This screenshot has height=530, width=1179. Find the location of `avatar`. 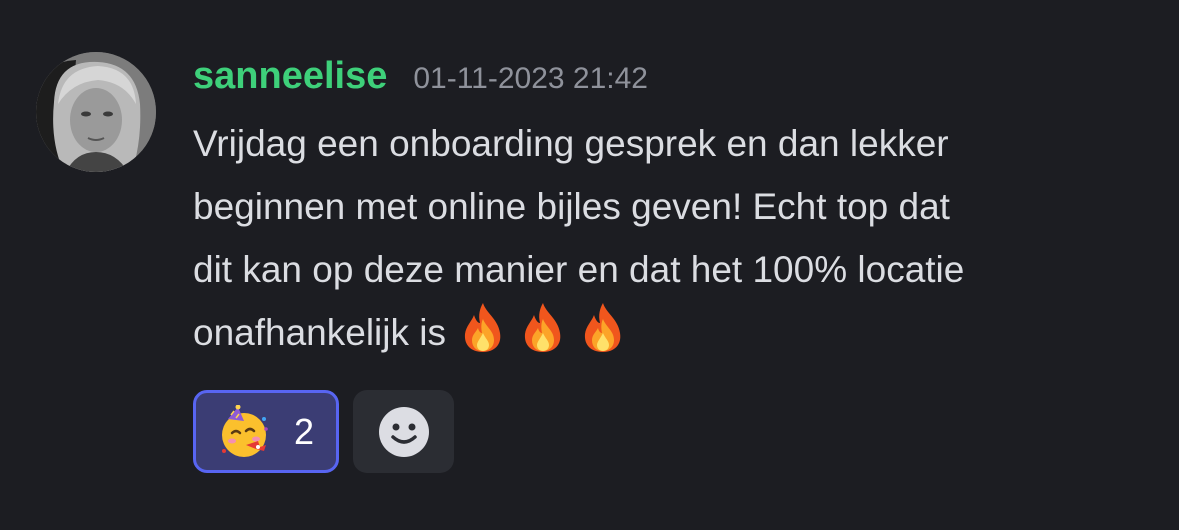

avatar is located at coordinates (96, 112).